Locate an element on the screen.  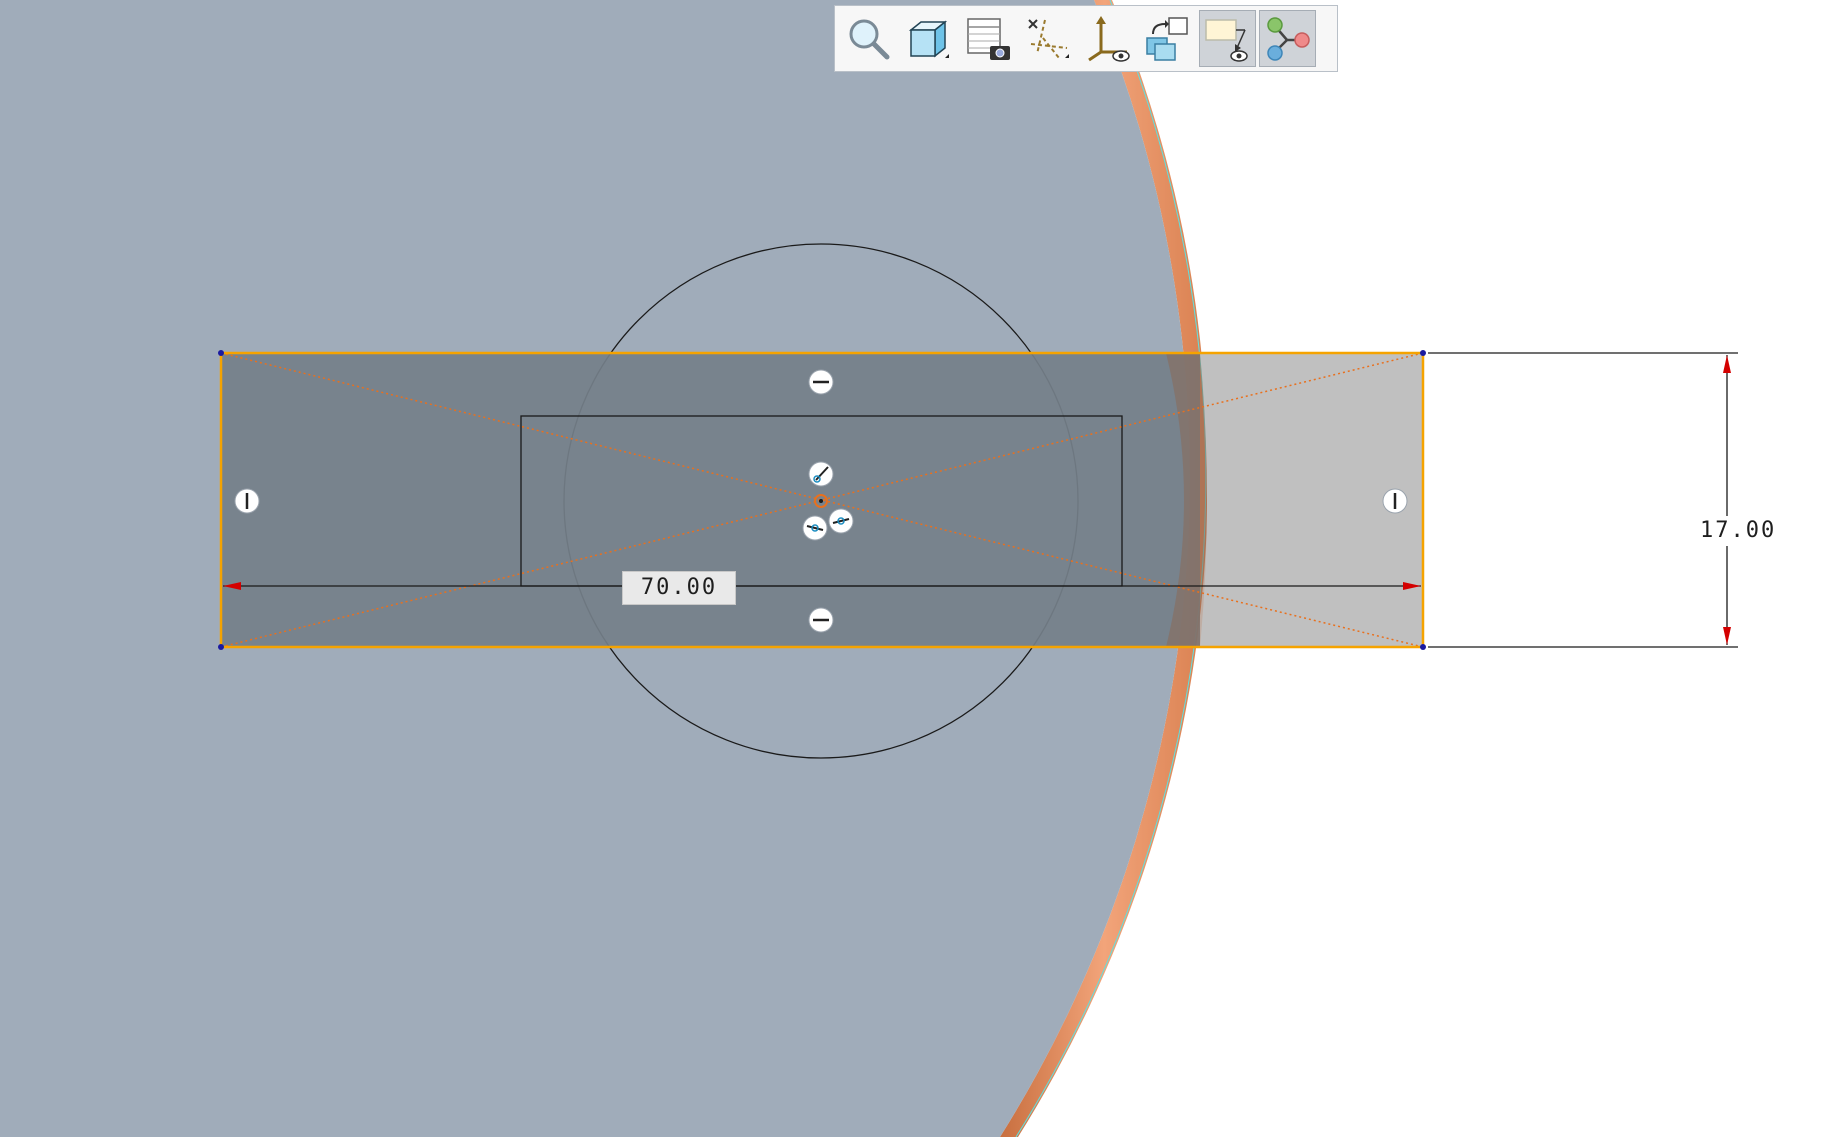
view-manager-camera-icon is located at coordinates (988, 38).